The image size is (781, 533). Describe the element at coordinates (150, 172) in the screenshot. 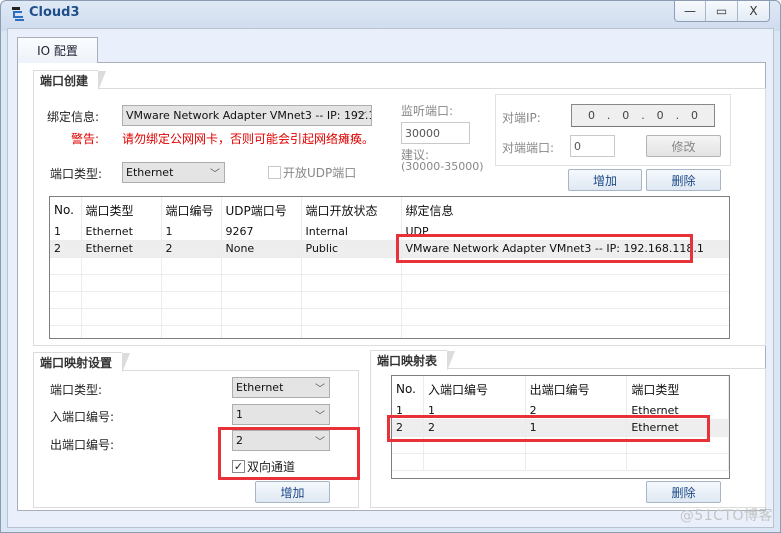

I see `port-type-select-value: Ethernet` at that location.